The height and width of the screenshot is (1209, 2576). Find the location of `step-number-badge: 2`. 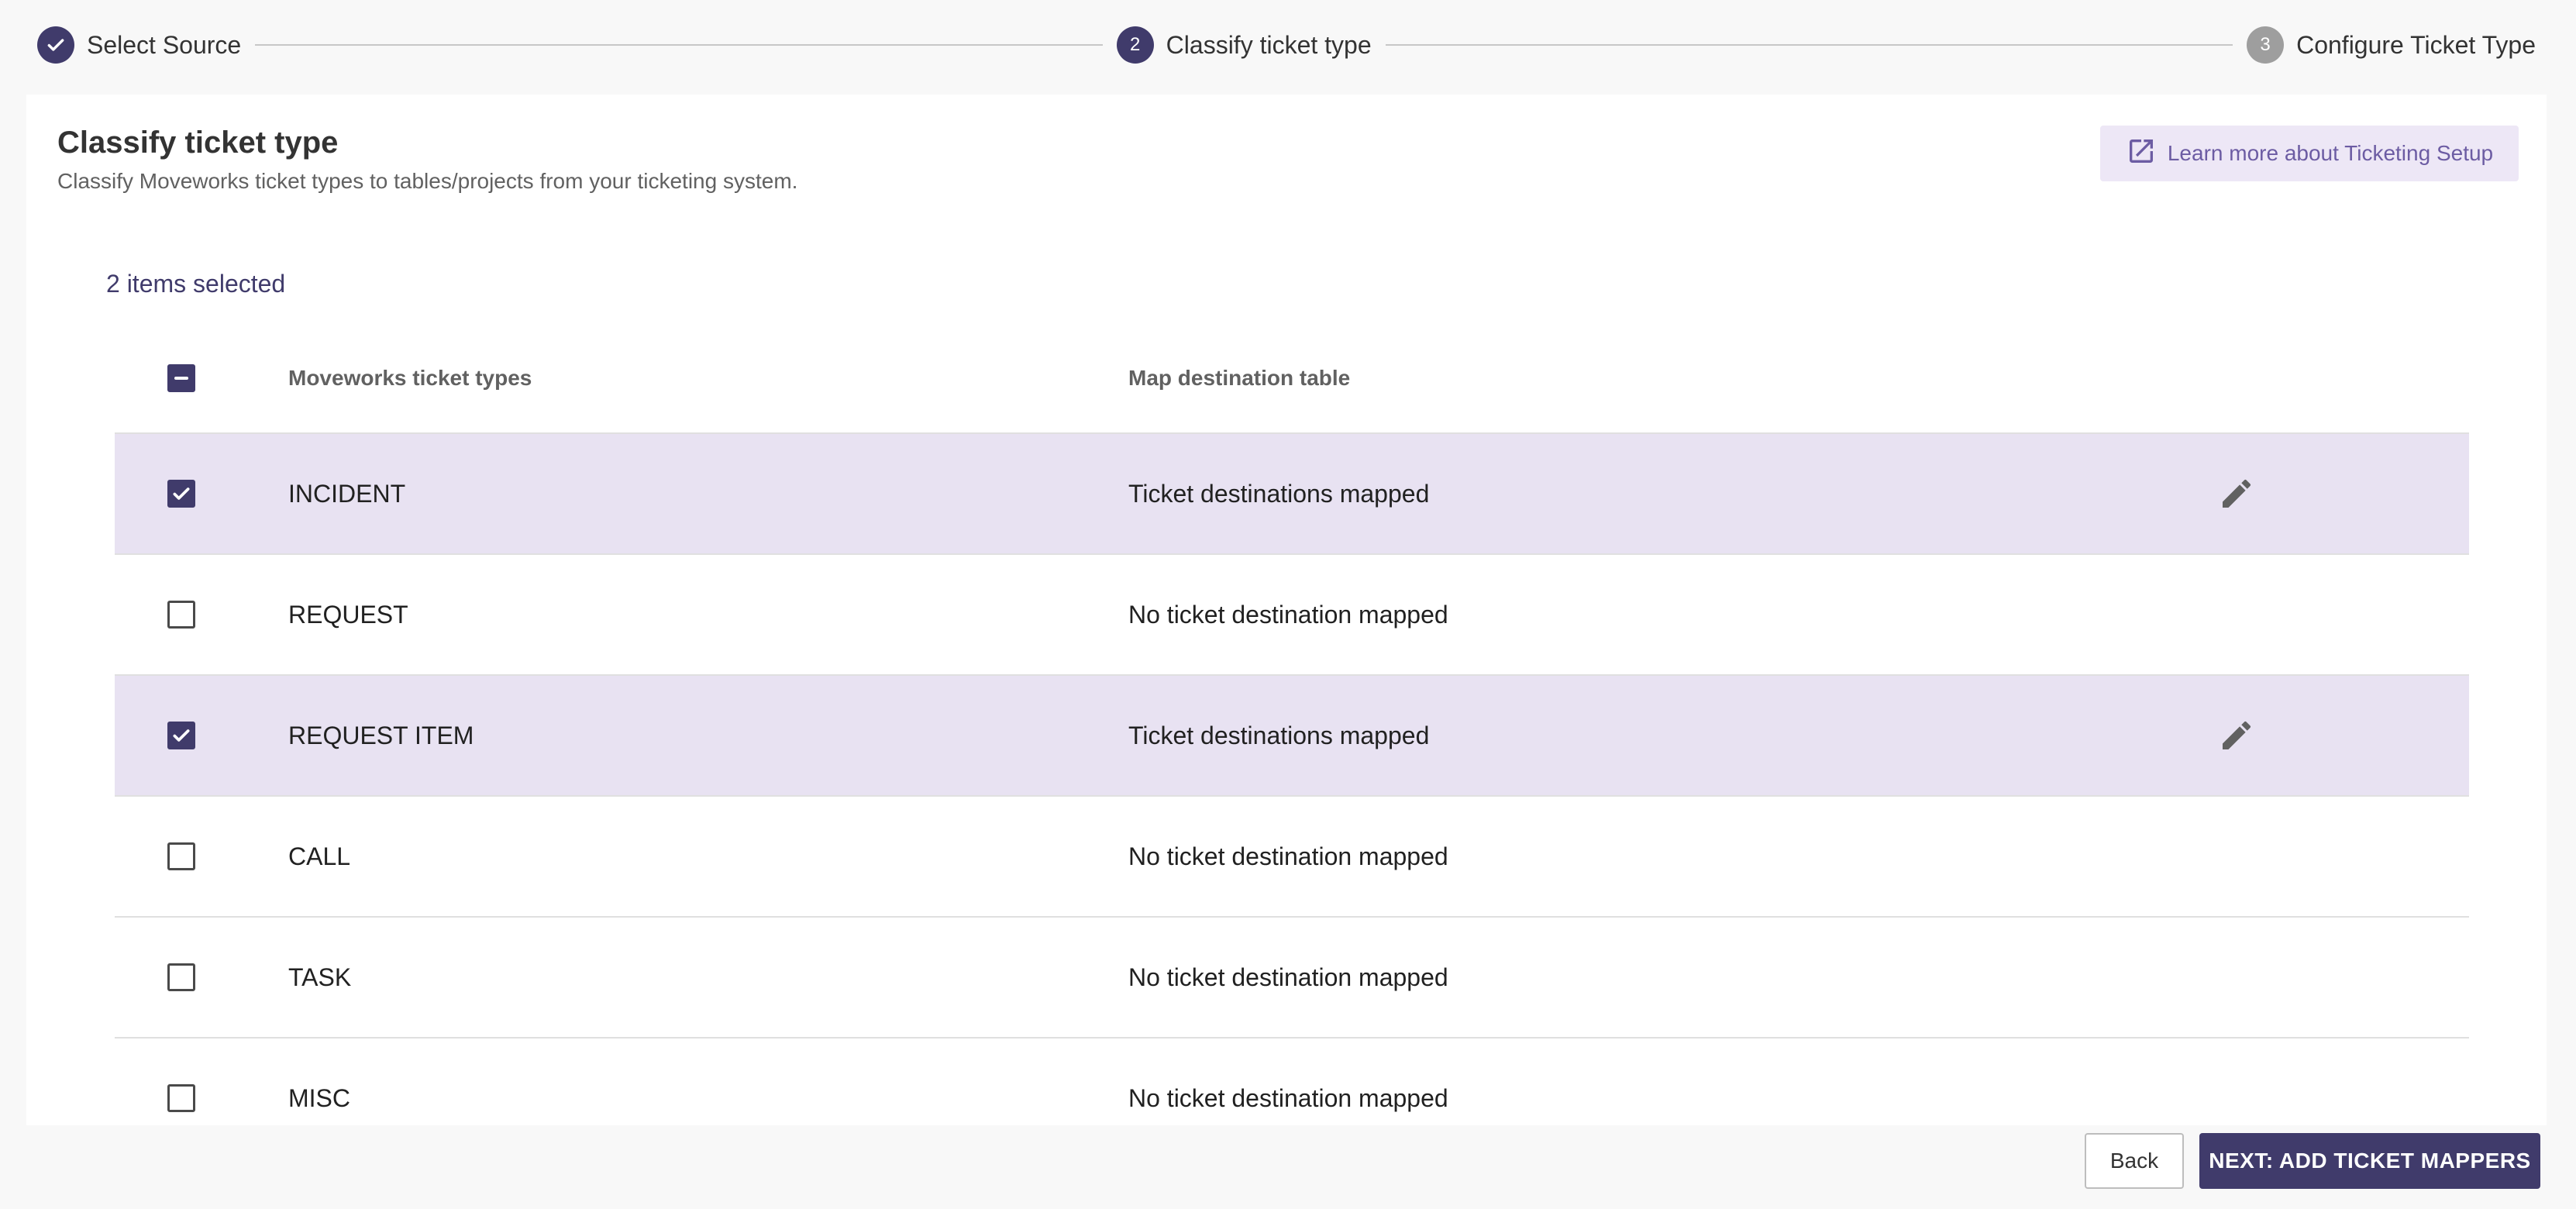

step-number-badge: 2 is located at coordinates (1135, 45).